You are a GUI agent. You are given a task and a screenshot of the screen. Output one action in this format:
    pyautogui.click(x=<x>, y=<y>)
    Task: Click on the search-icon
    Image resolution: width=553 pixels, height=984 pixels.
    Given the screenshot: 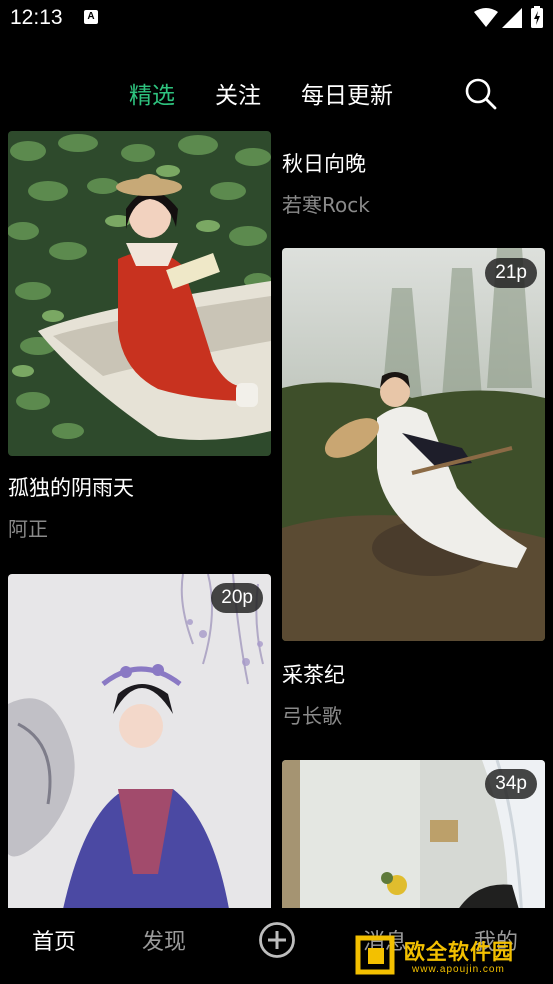 What is the action you would take?
    pyautogui.click(x=481, y=94)
    